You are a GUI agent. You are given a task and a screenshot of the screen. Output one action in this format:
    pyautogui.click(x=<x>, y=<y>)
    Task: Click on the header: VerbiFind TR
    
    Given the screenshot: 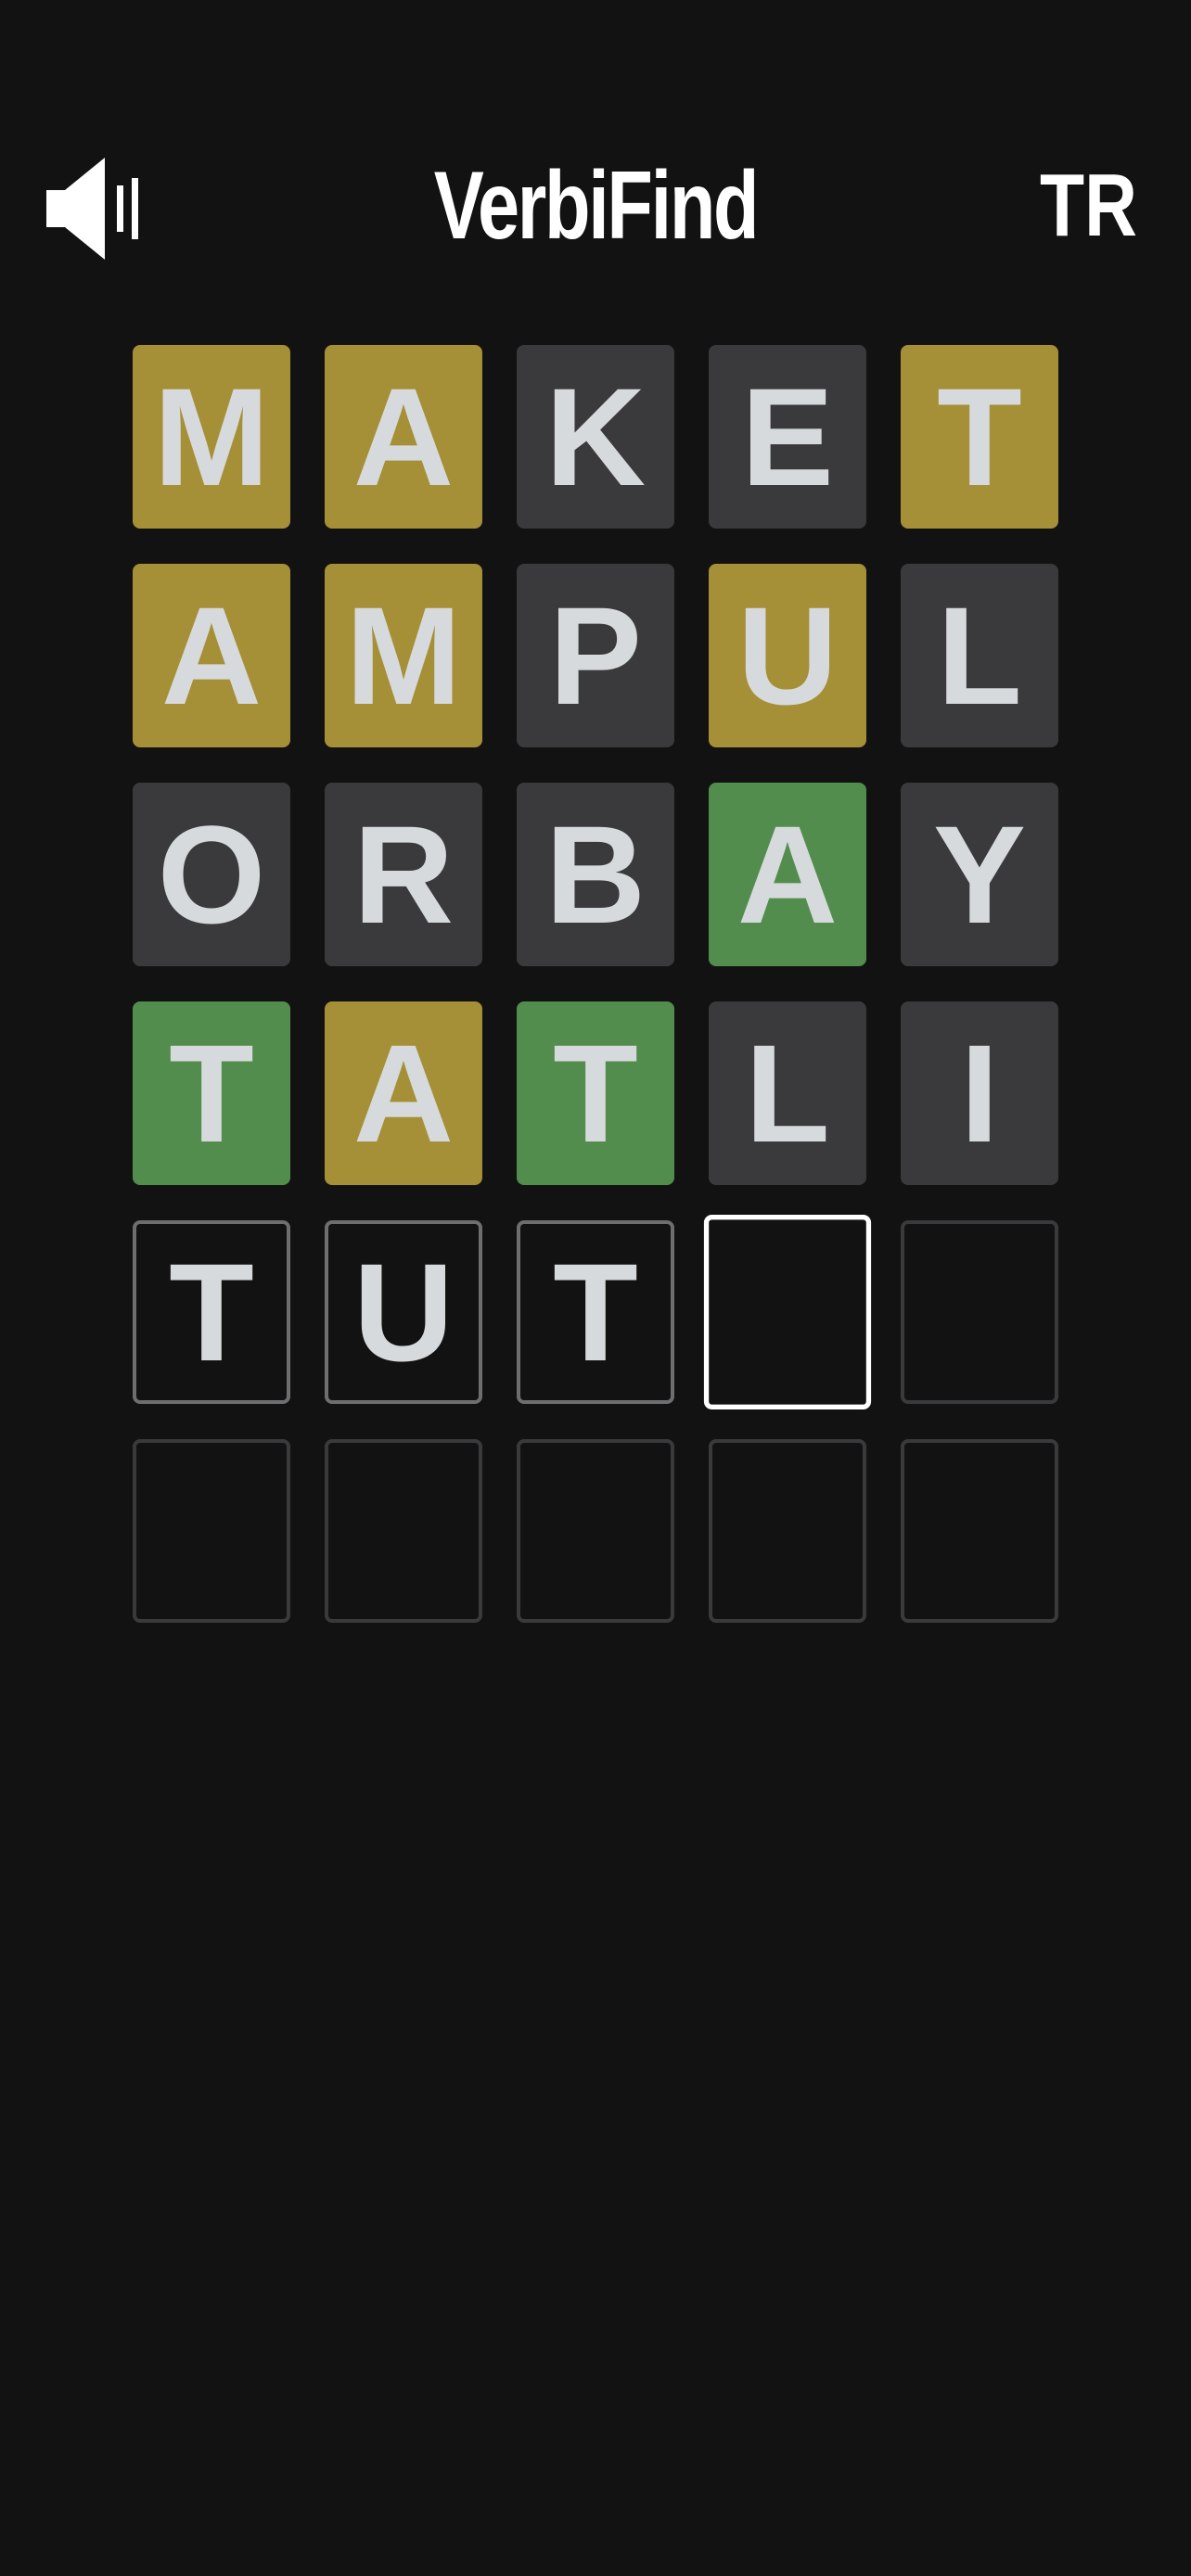 What is the action you would take?
    pyautogui.click(x=595, y=208)
    